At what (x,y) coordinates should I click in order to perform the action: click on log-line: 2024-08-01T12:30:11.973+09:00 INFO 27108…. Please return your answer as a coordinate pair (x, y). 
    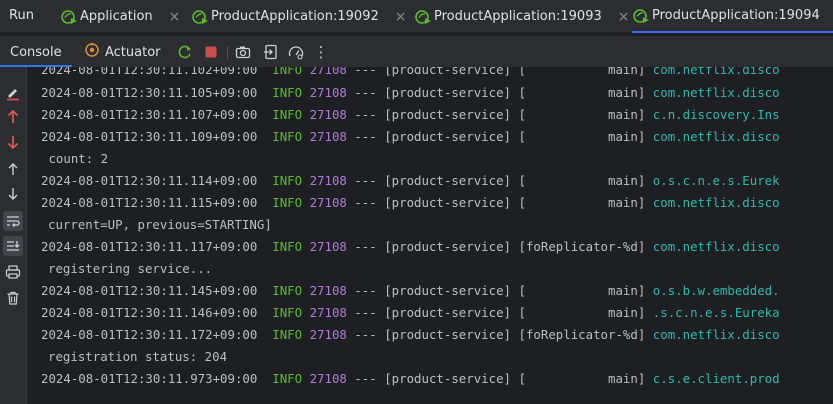
    Looking at the image, I should click on (410, 378).